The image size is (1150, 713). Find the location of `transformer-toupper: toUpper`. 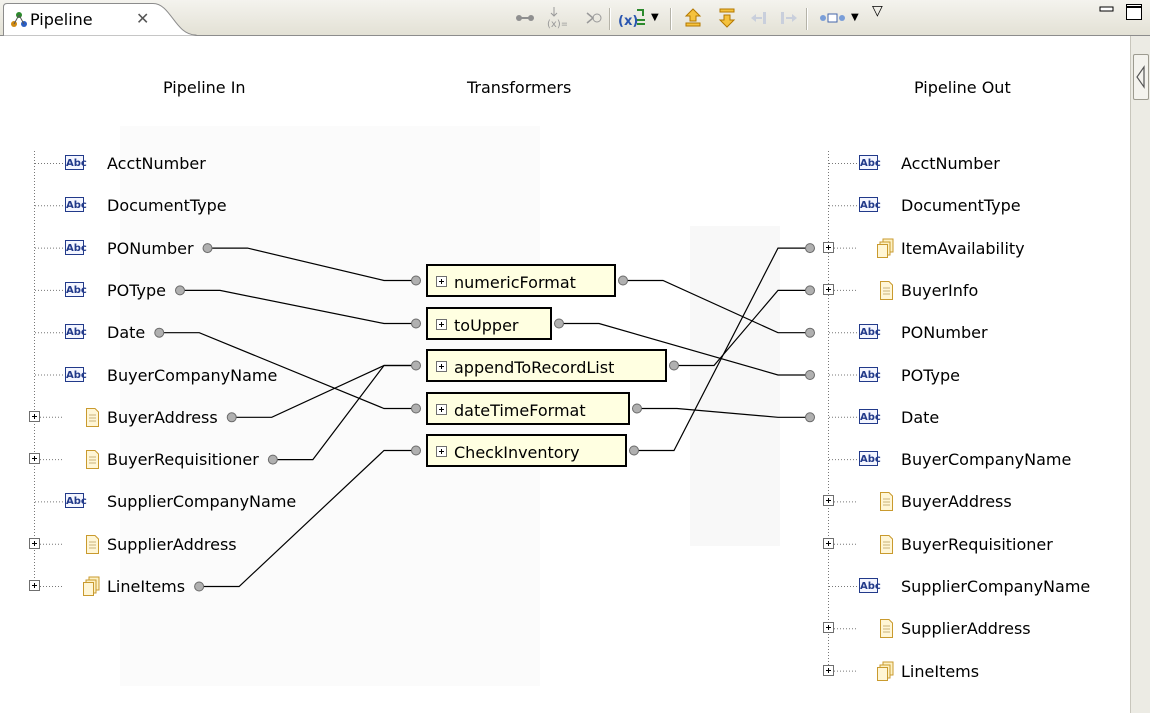

transformer-toupper: toUpper is located at coordinates (489, 323).